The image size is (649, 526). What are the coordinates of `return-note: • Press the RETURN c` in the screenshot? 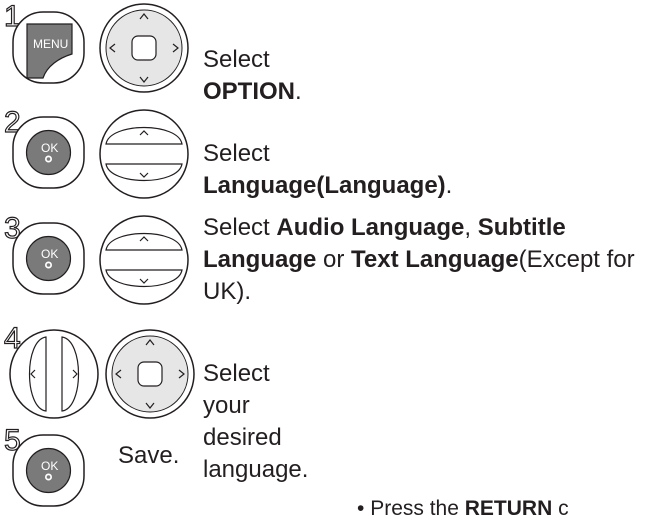 It's located at (463, 509).